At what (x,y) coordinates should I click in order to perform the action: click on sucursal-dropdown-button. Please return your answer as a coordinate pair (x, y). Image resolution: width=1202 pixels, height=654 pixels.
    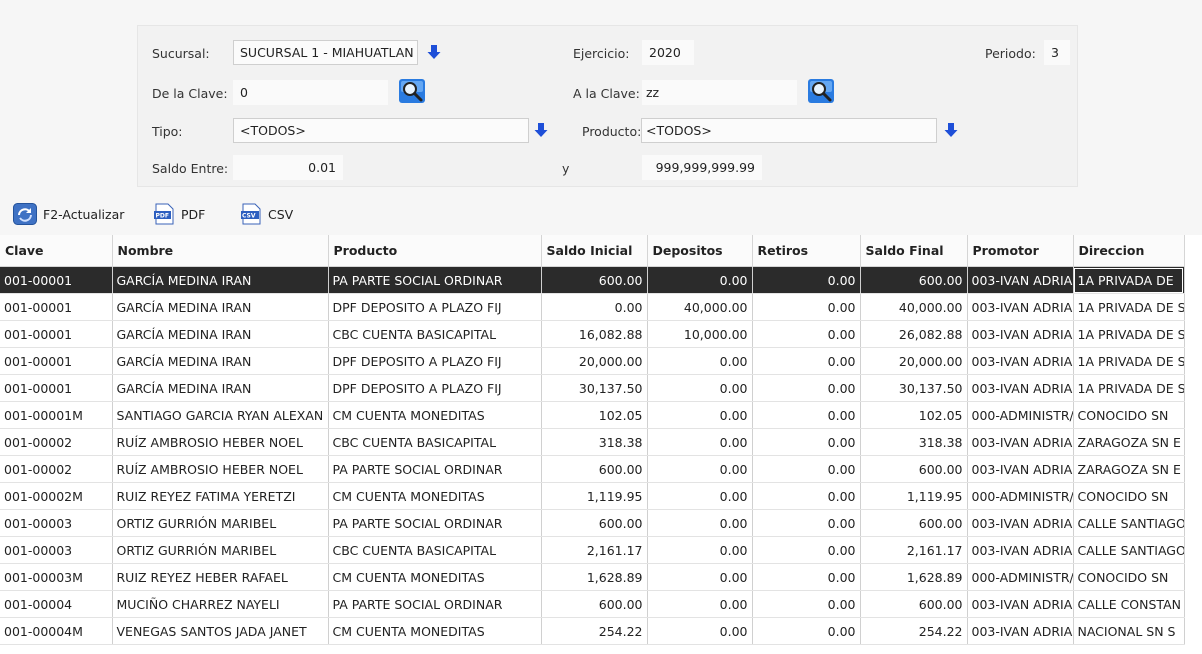
    Looking at the image, I should click on (434, 51).